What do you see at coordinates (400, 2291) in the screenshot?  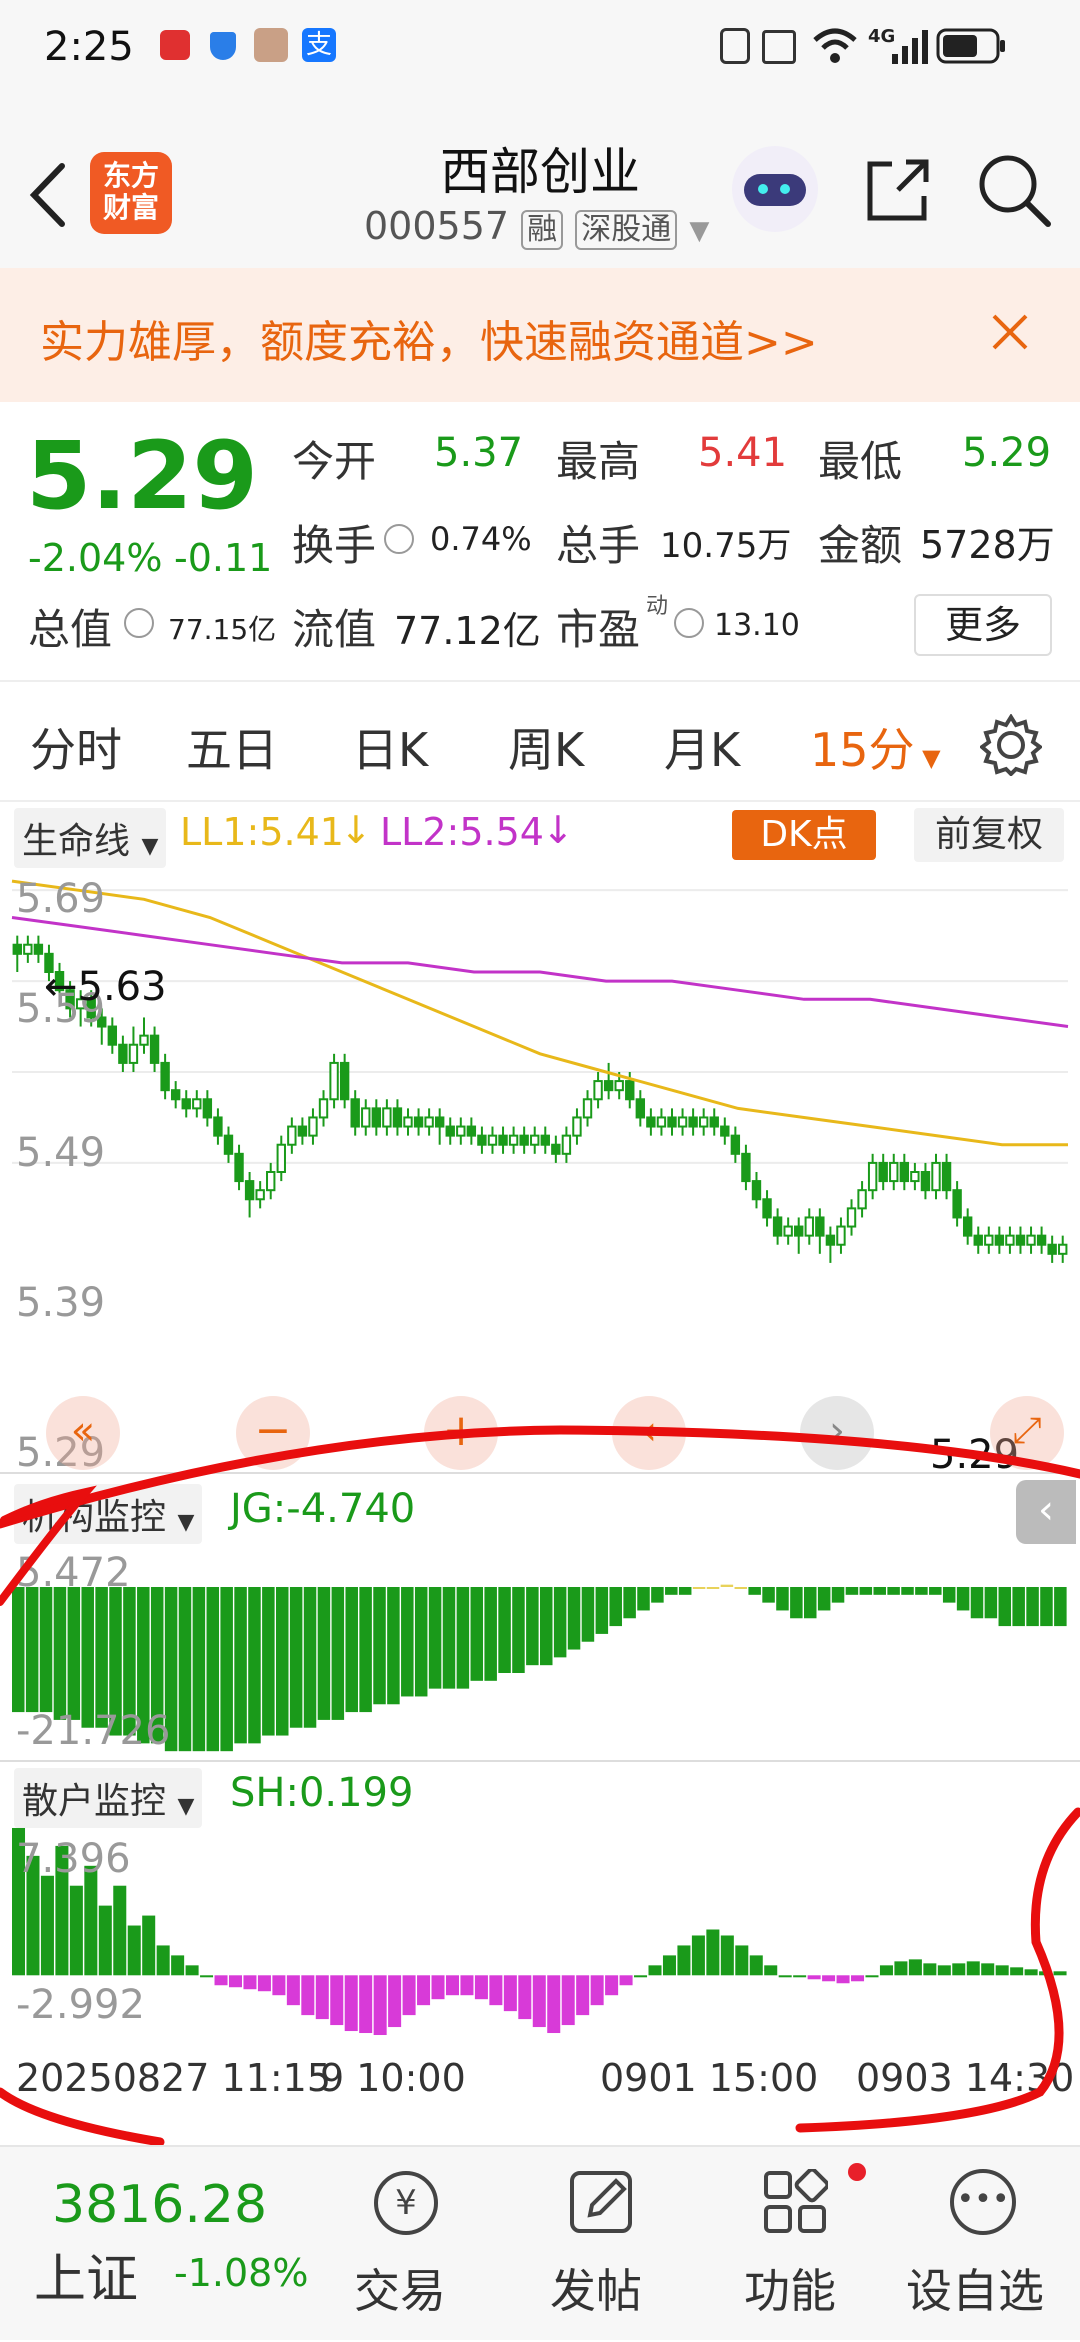 I see `nav-label: 交易` at bounding box center [400, 2291].